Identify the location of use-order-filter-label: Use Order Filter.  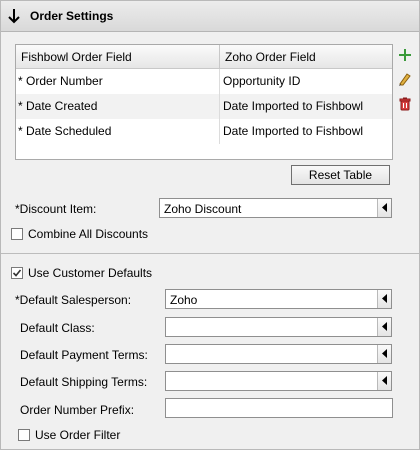
(78, 435).